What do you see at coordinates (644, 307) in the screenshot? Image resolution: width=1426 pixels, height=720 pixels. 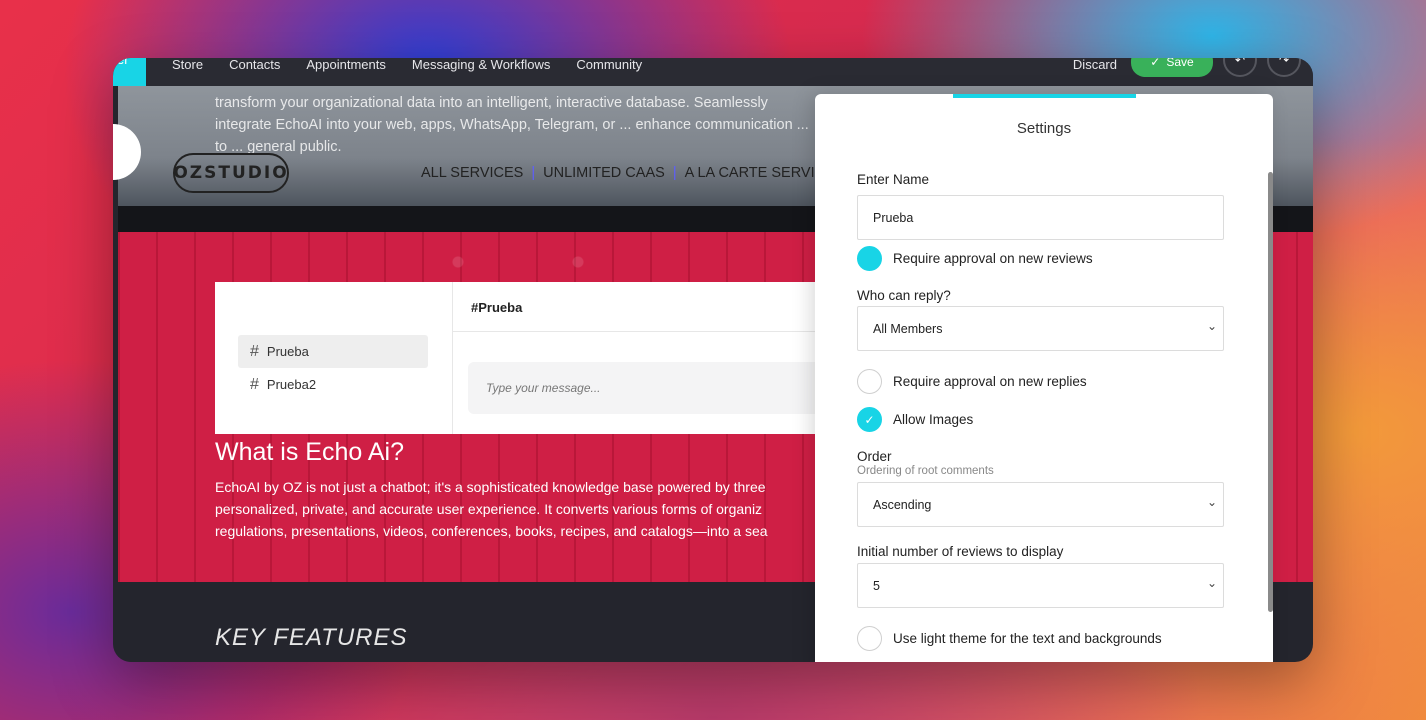 I see `channel-header: #Prueba` at bounding box center [644, 307].